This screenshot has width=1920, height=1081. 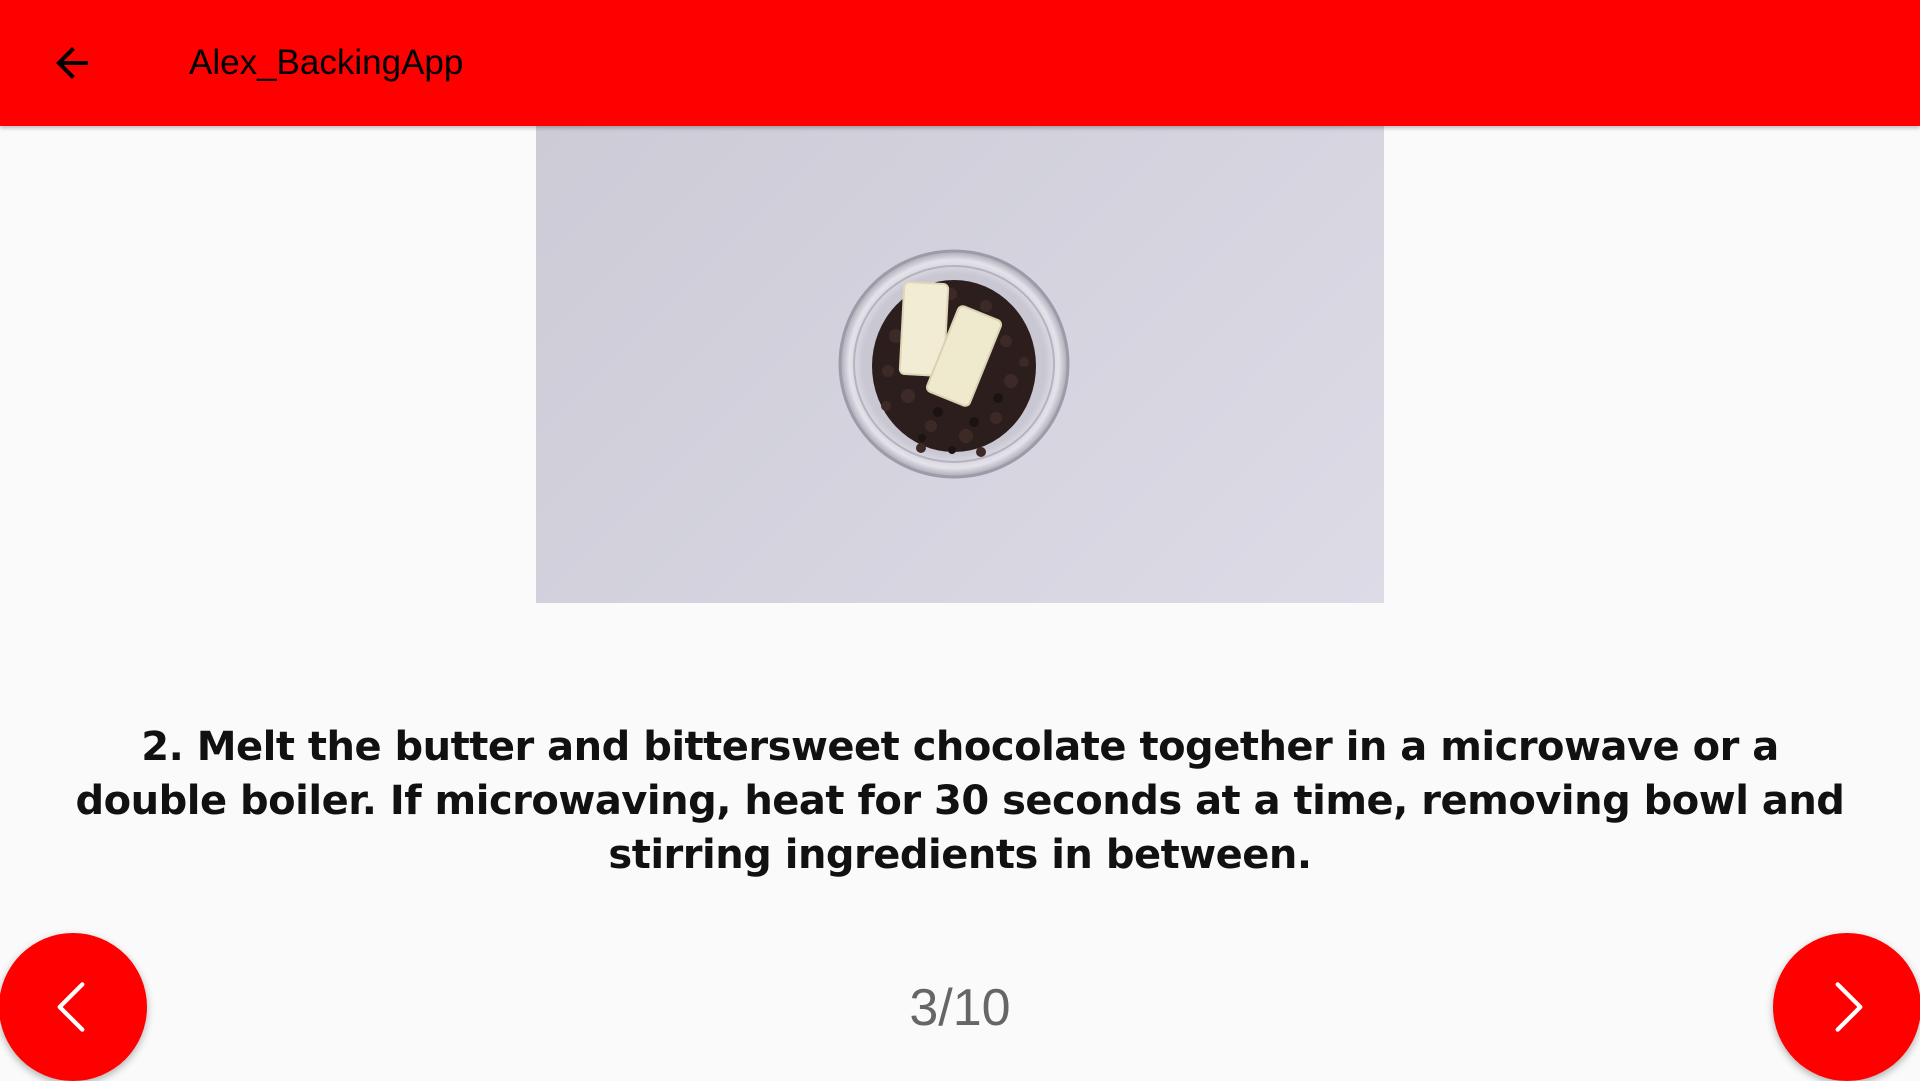 I want to click on previous-step-button, so click(x=73, y=1007).